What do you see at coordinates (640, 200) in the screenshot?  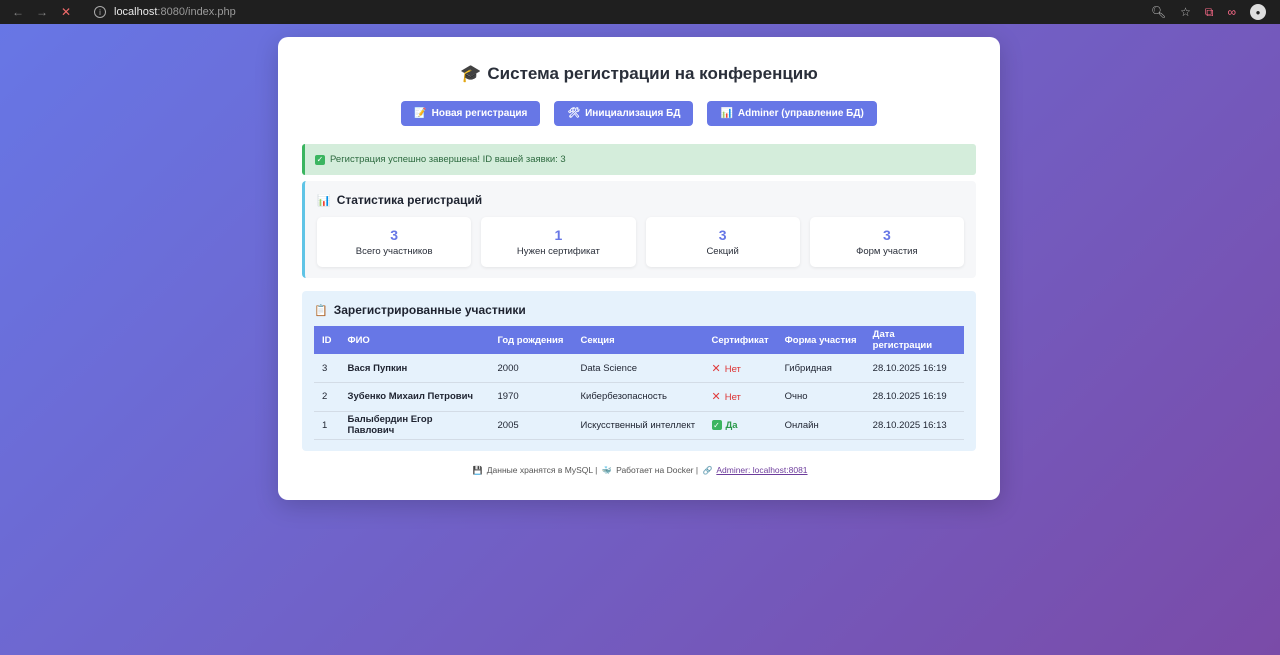 I see `stats-title: 📊 Статистика регистраций` at bounding box center [640, 200].